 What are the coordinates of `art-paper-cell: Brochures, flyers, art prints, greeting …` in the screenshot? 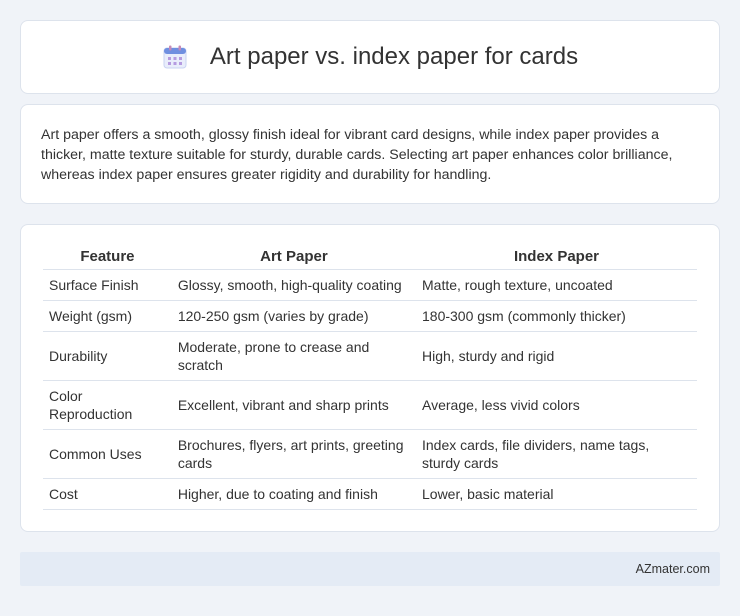 It's located at (293, 454).